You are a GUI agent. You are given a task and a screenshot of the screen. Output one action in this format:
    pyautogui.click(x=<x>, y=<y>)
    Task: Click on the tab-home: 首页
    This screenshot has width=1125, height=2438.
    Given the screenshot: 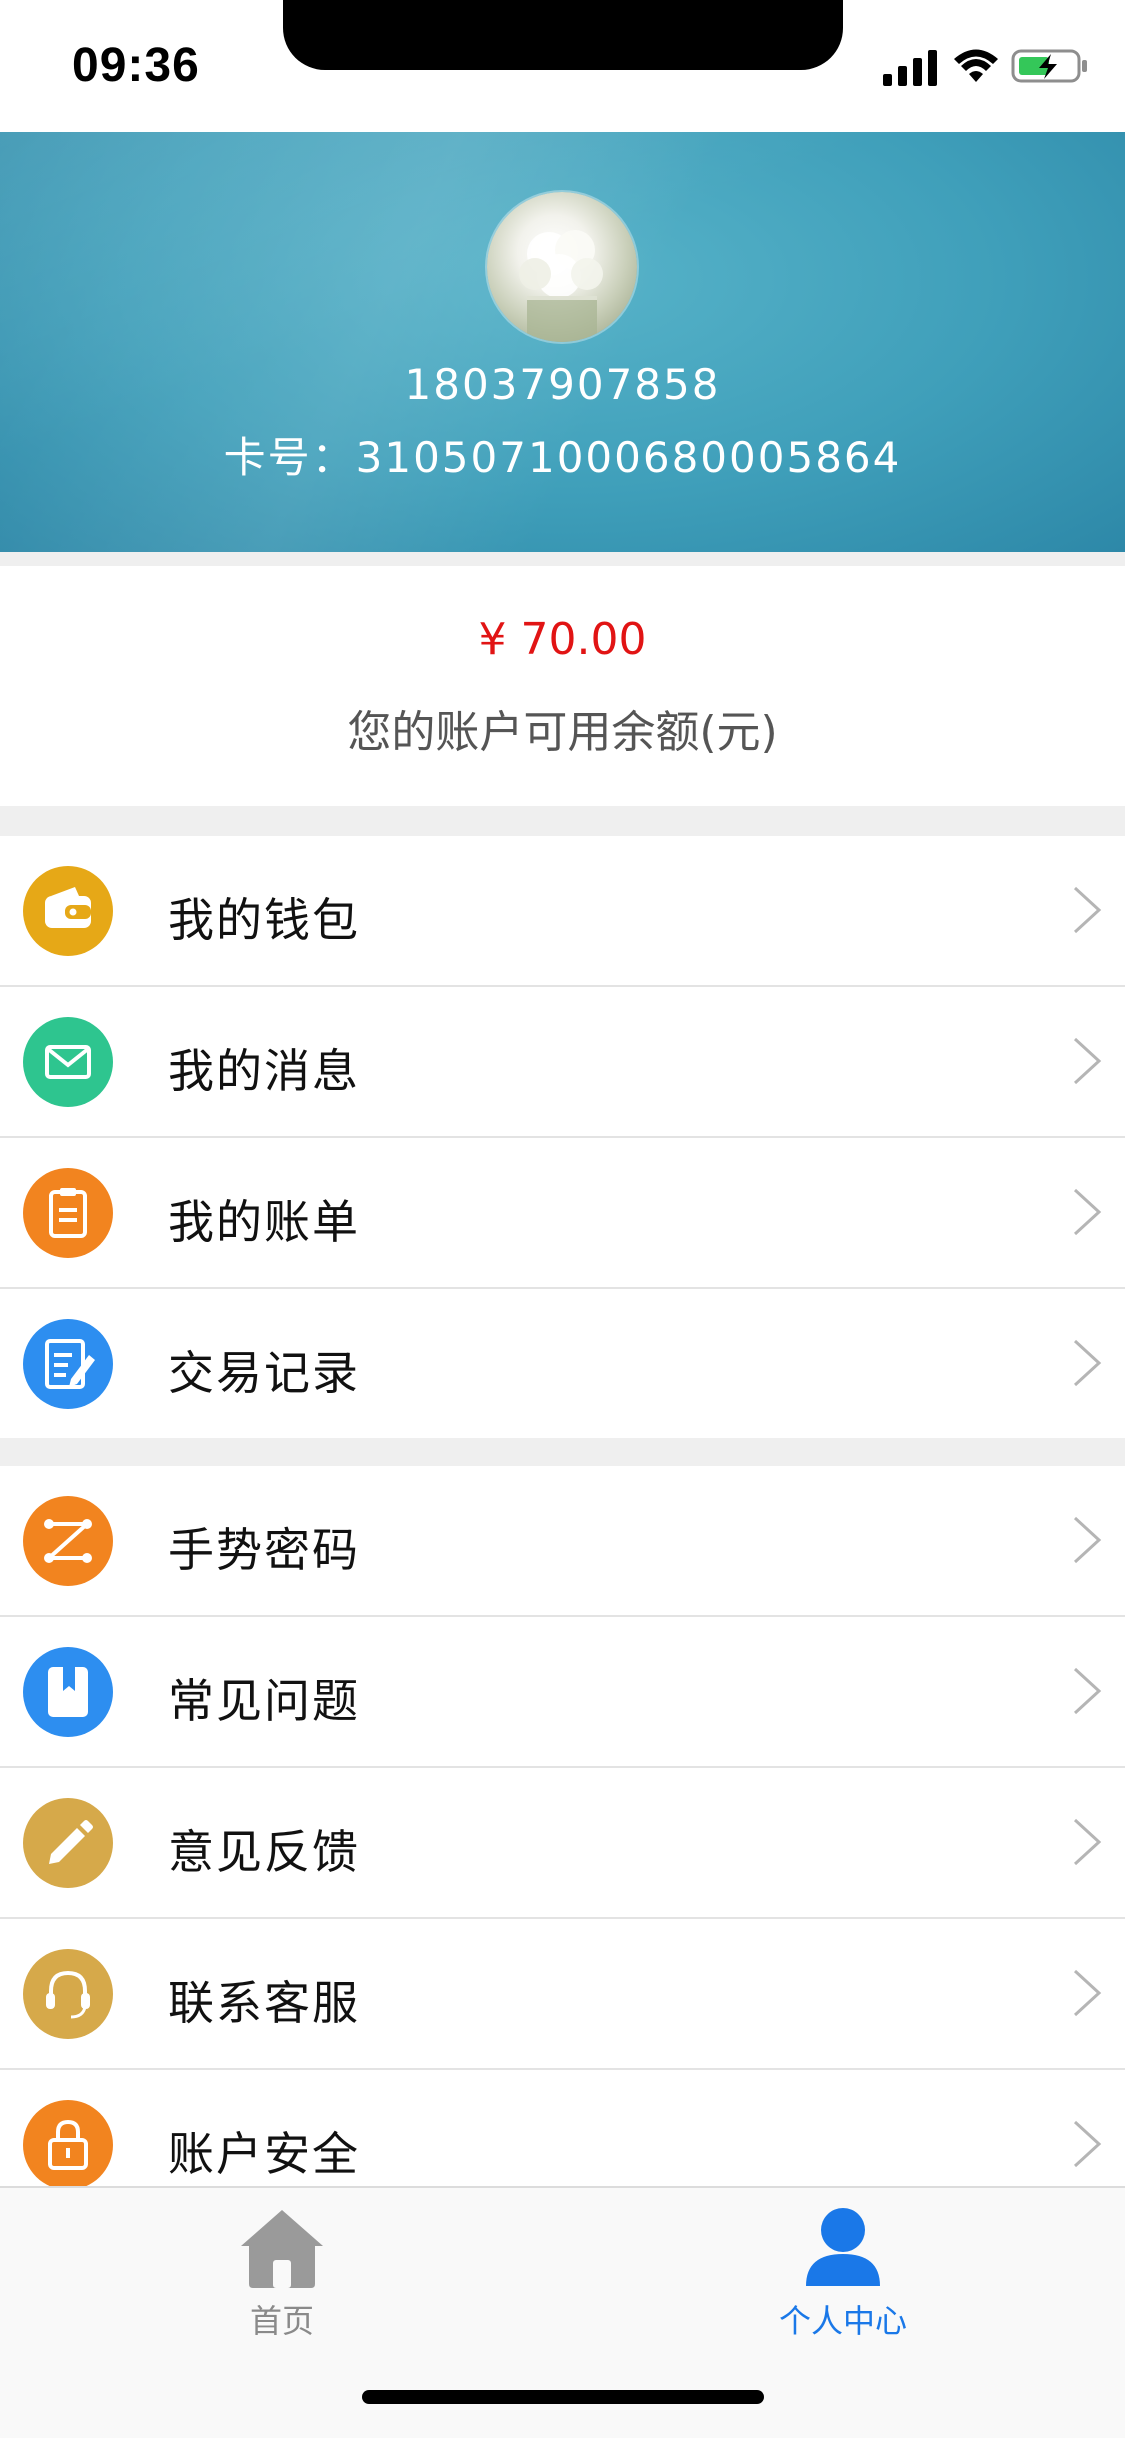 What is the action you would take?
    pyautogui.click(x=282, y=2276)
    